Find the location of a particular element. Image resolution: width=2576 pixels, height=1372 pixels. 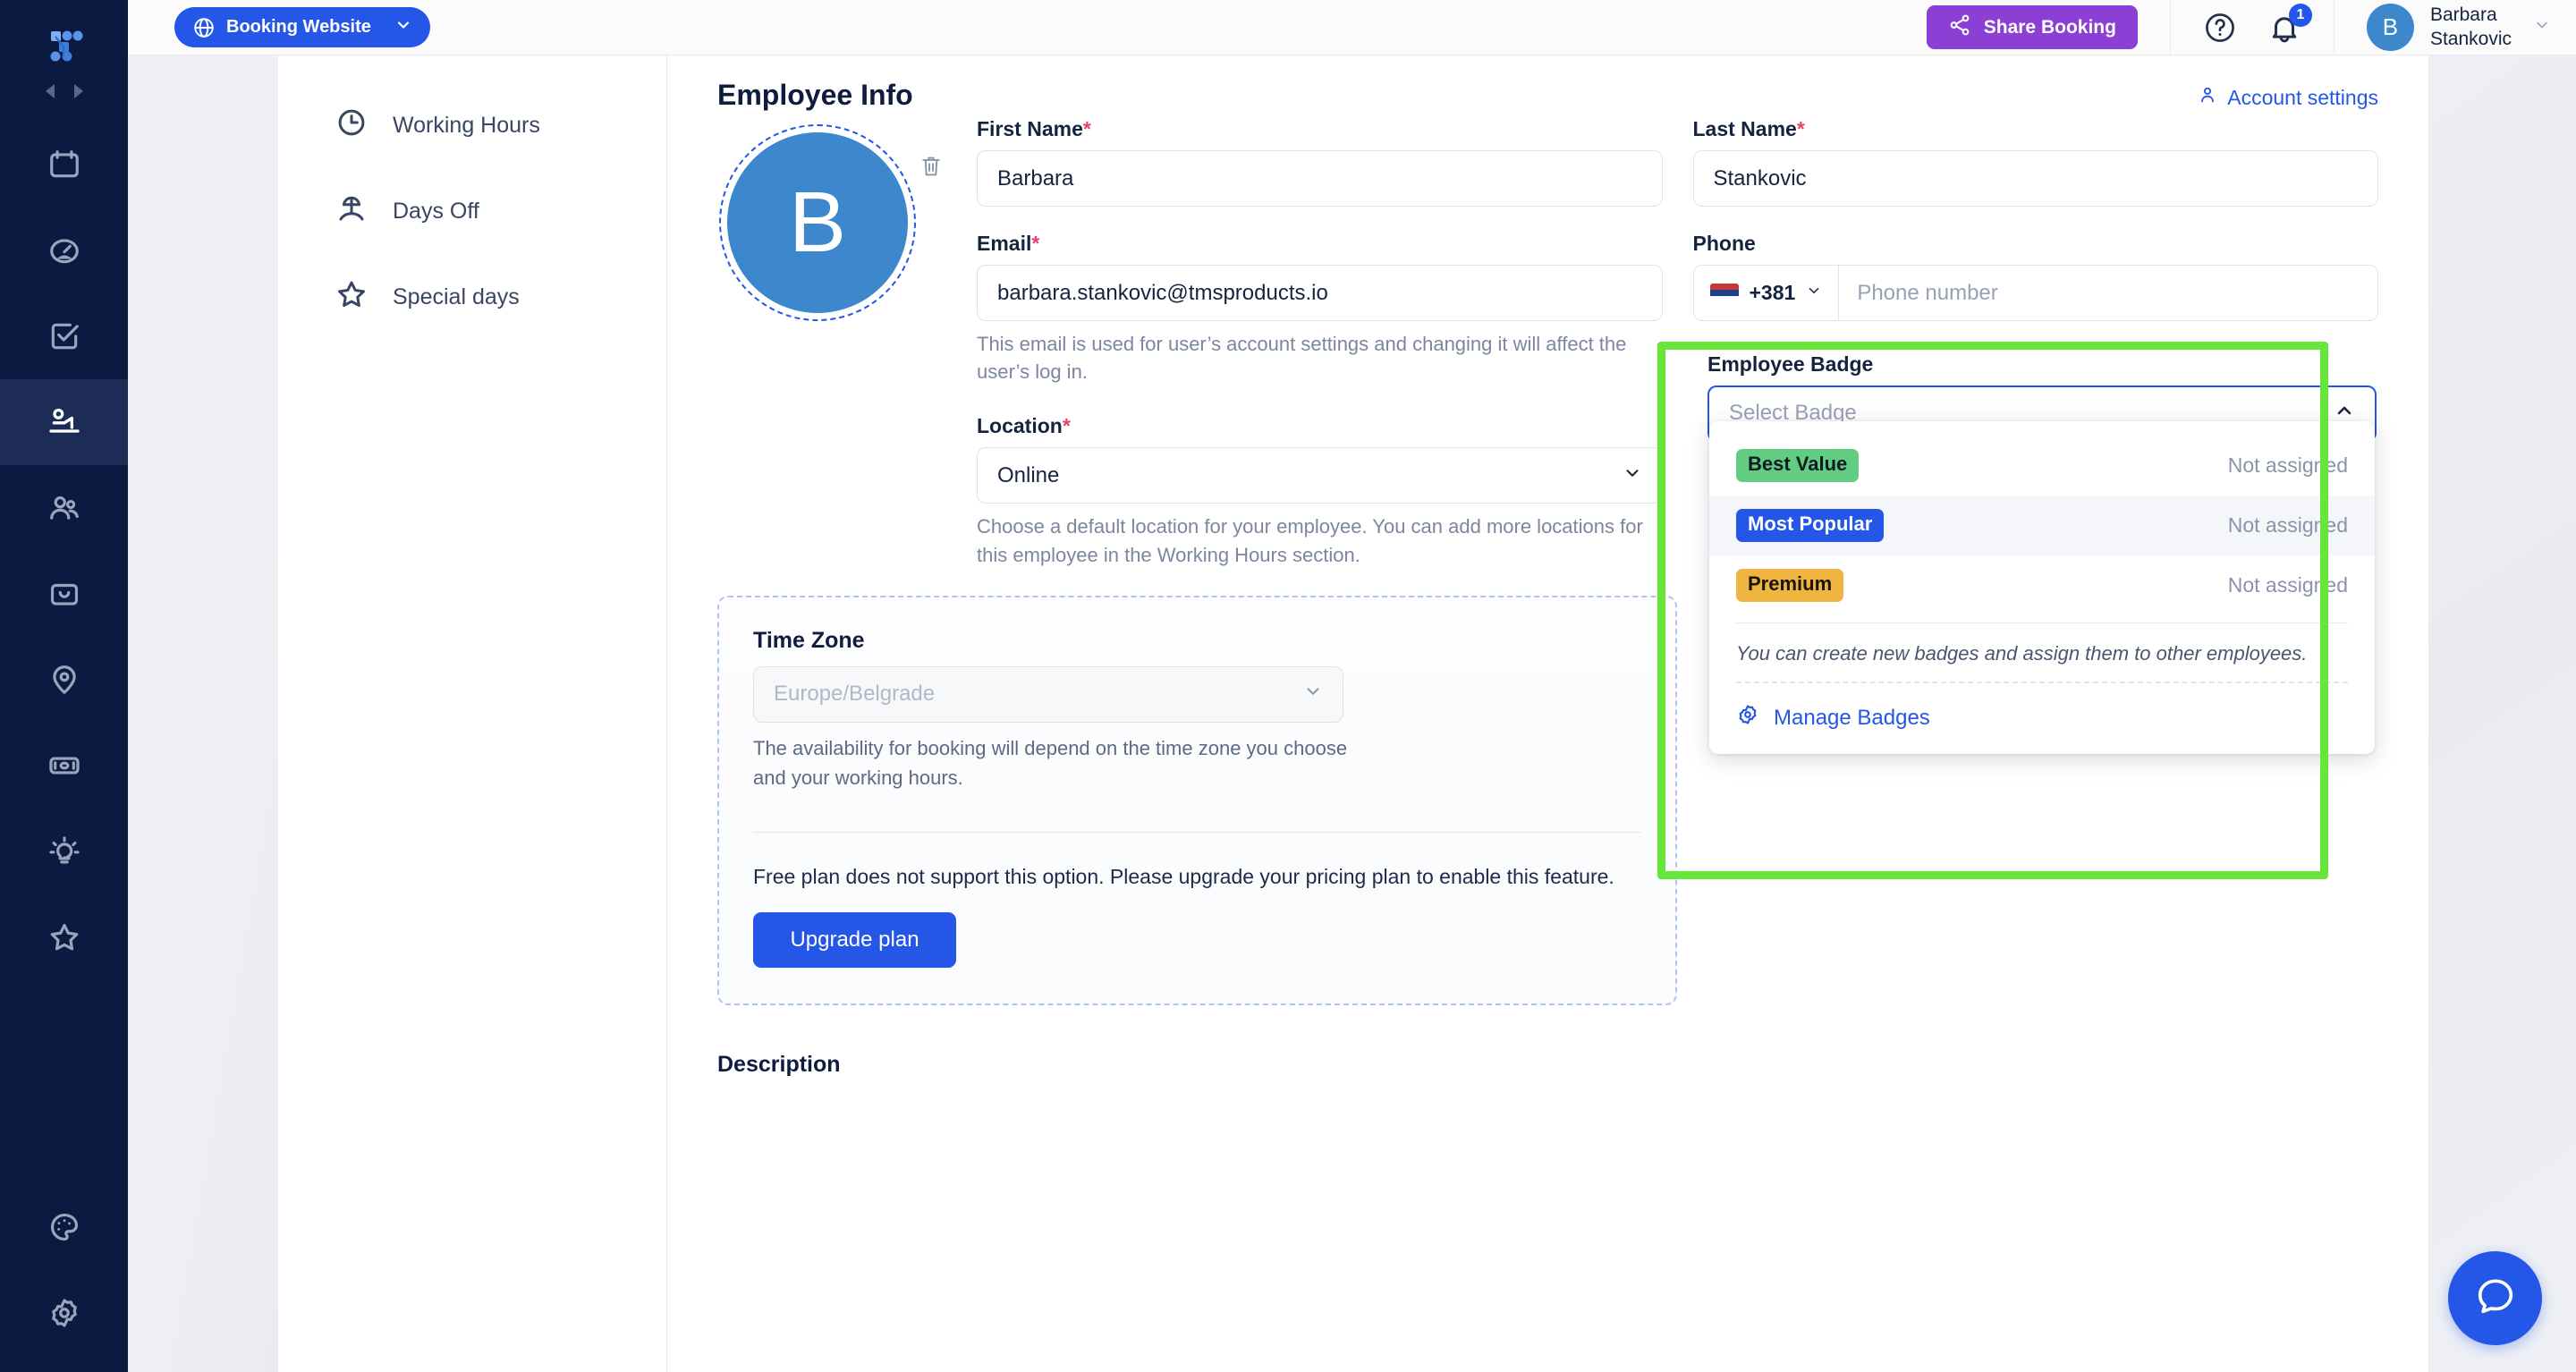

time-zone-select: Europe/Belgrade is located at coordinates (1048, 694).